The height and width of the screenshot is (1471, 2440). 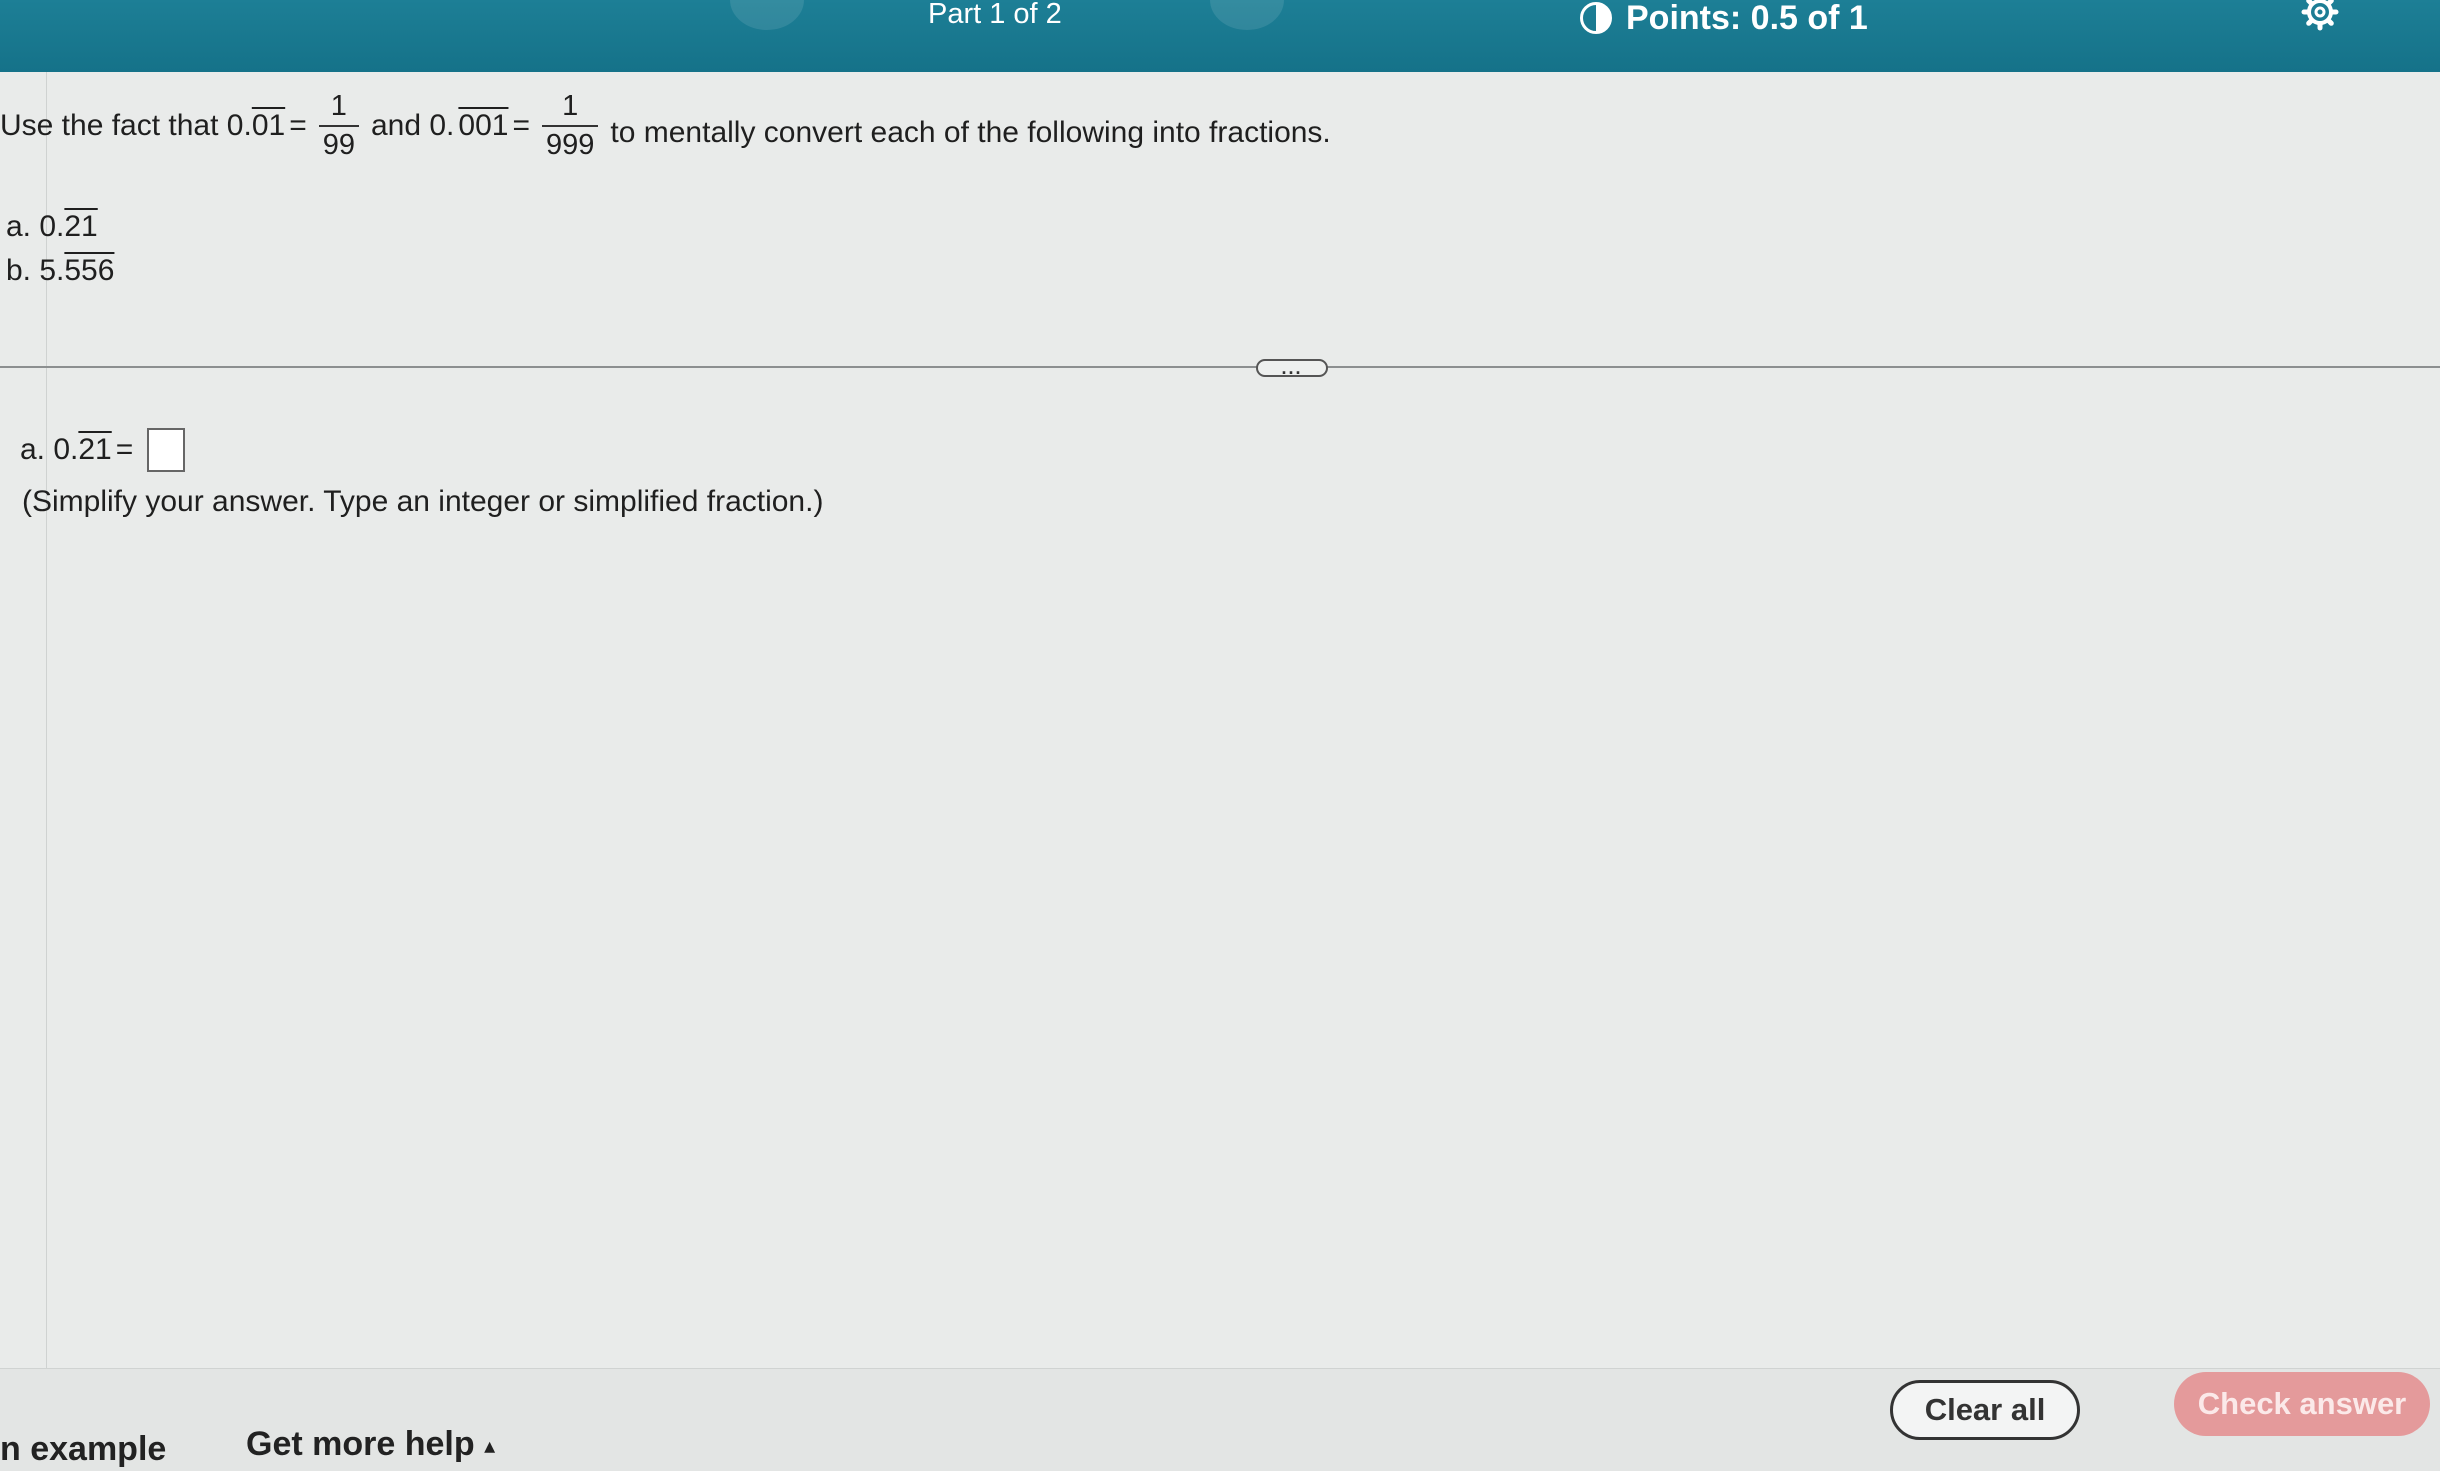 I want to click on and-text: and 0., so click(x=412, y=125).